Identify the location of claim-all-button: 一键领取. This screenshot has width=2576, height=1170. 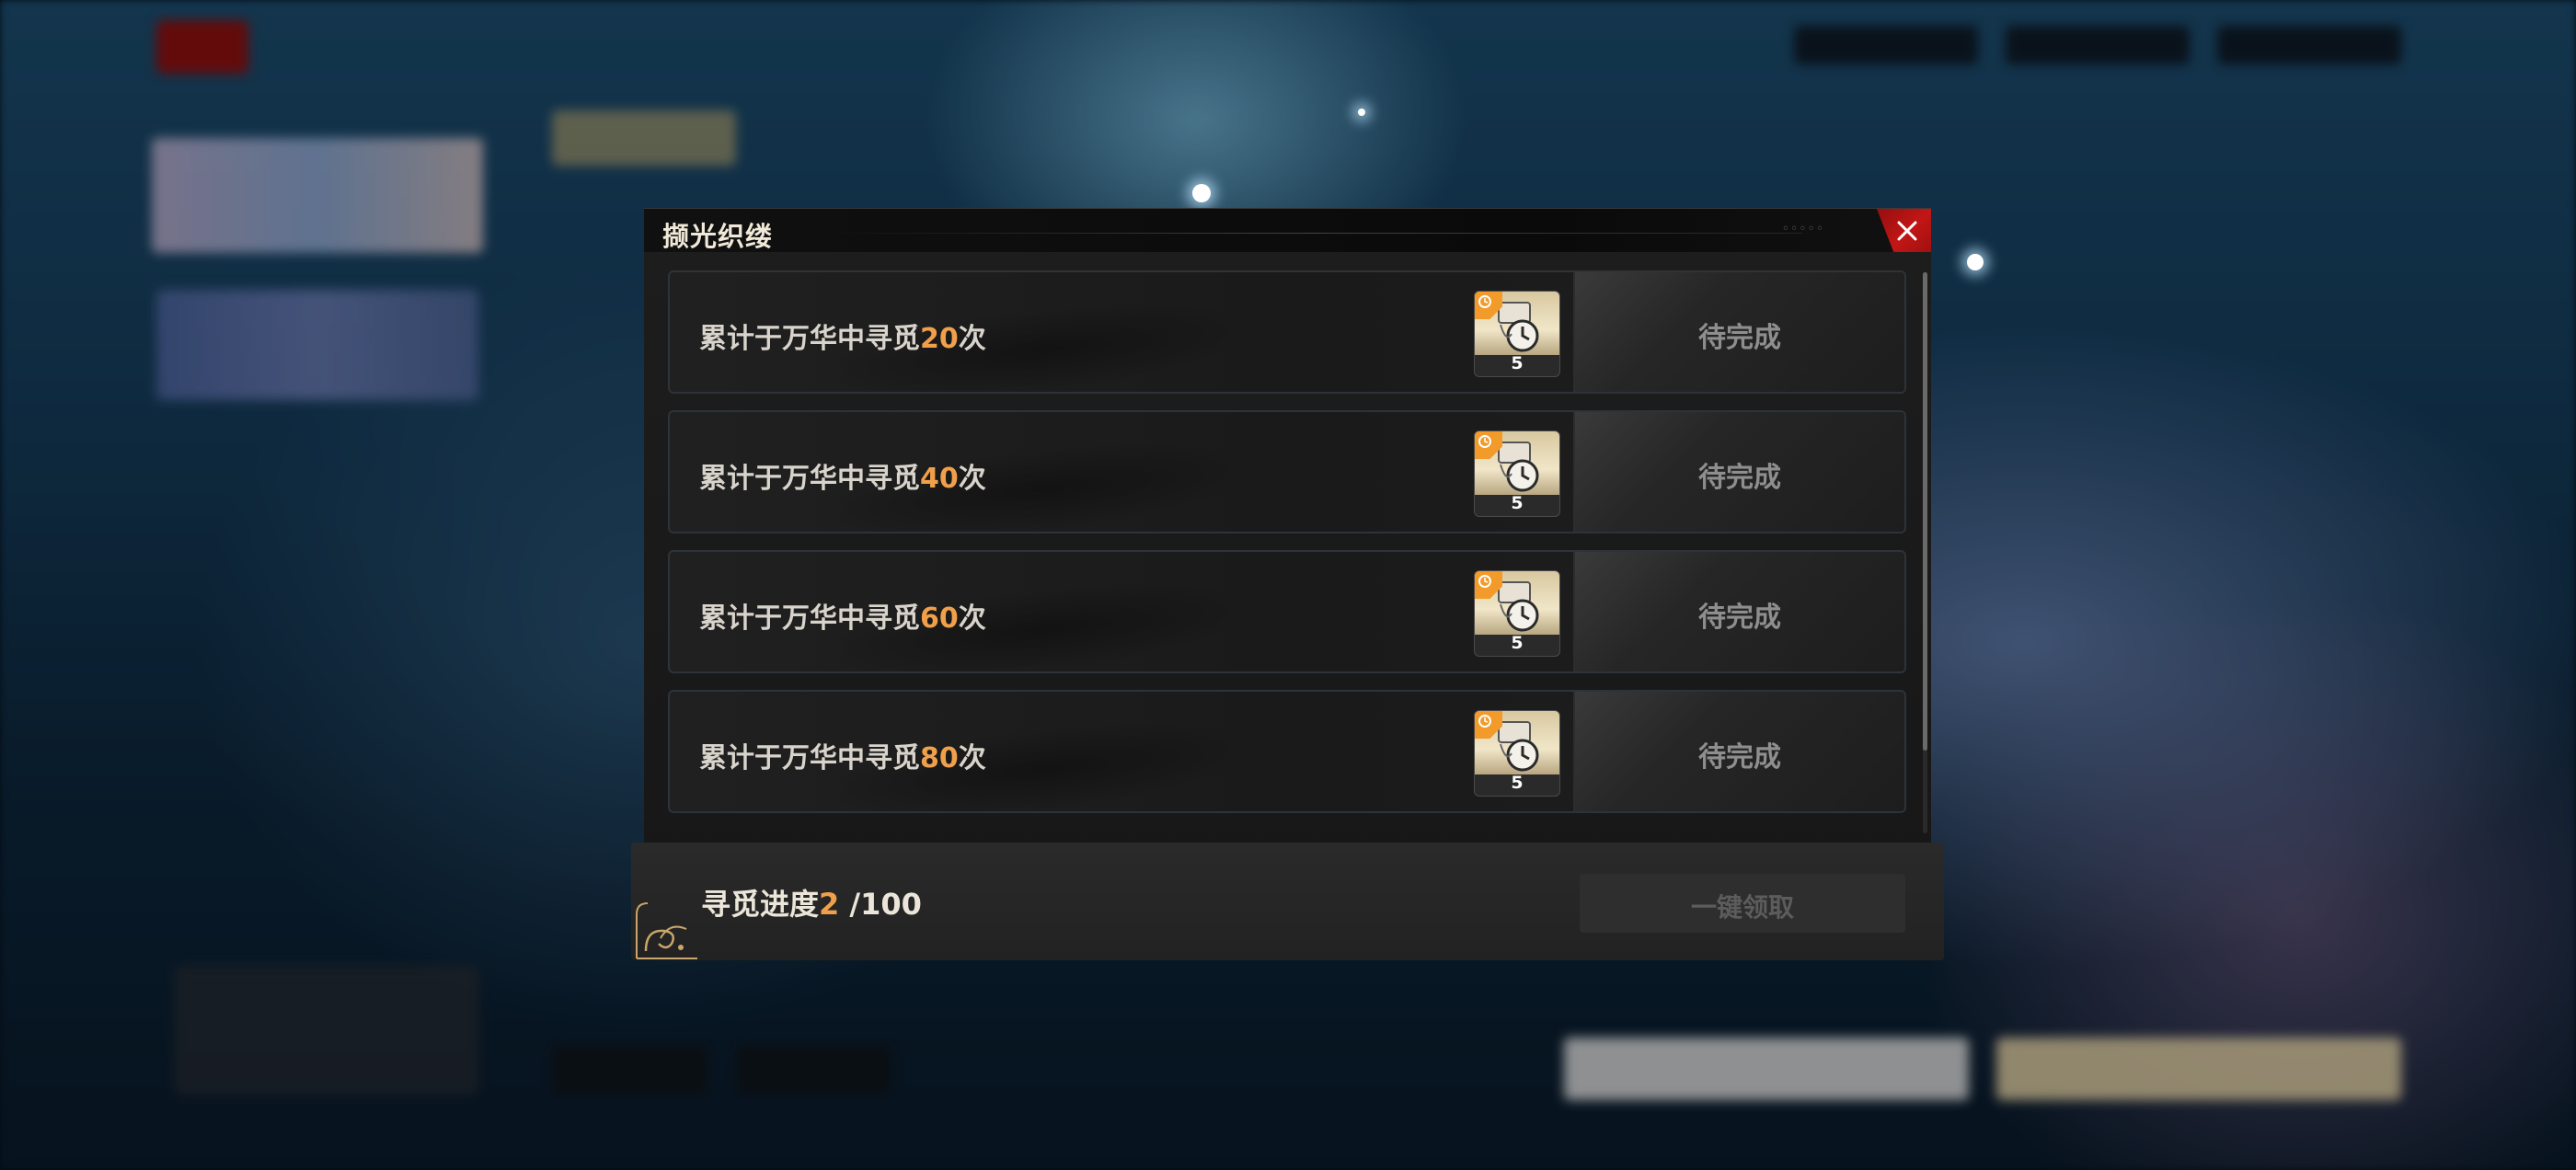
(1742, 903).